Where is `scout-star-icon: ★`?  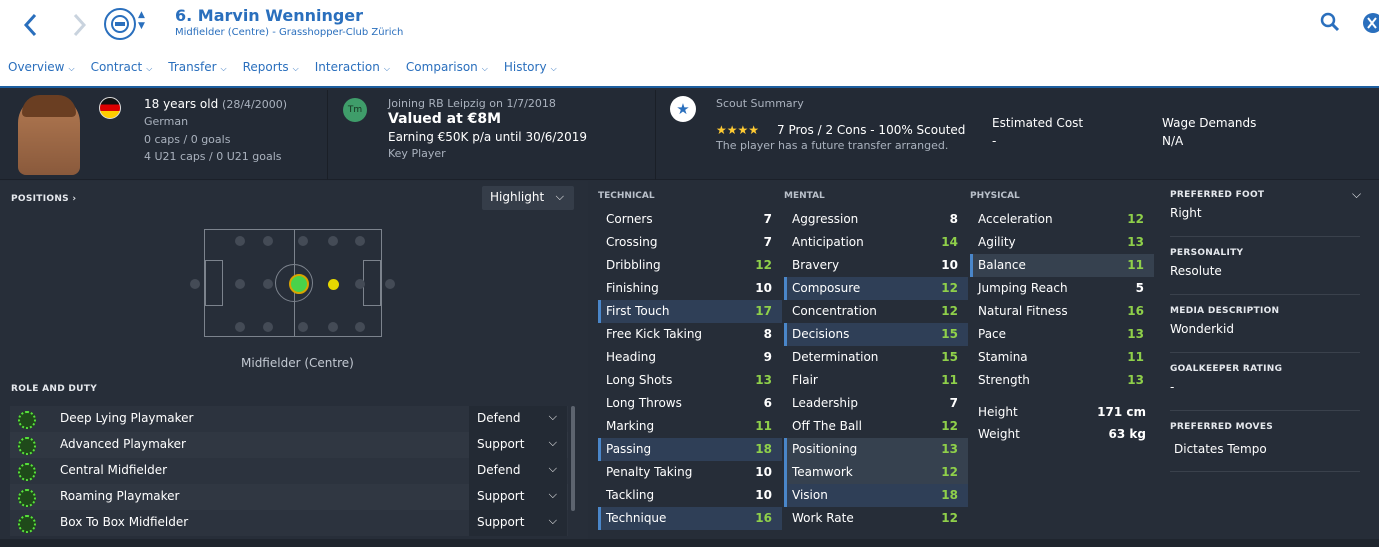 scout-star-icon: ★ is located at coordinates (683, 109).